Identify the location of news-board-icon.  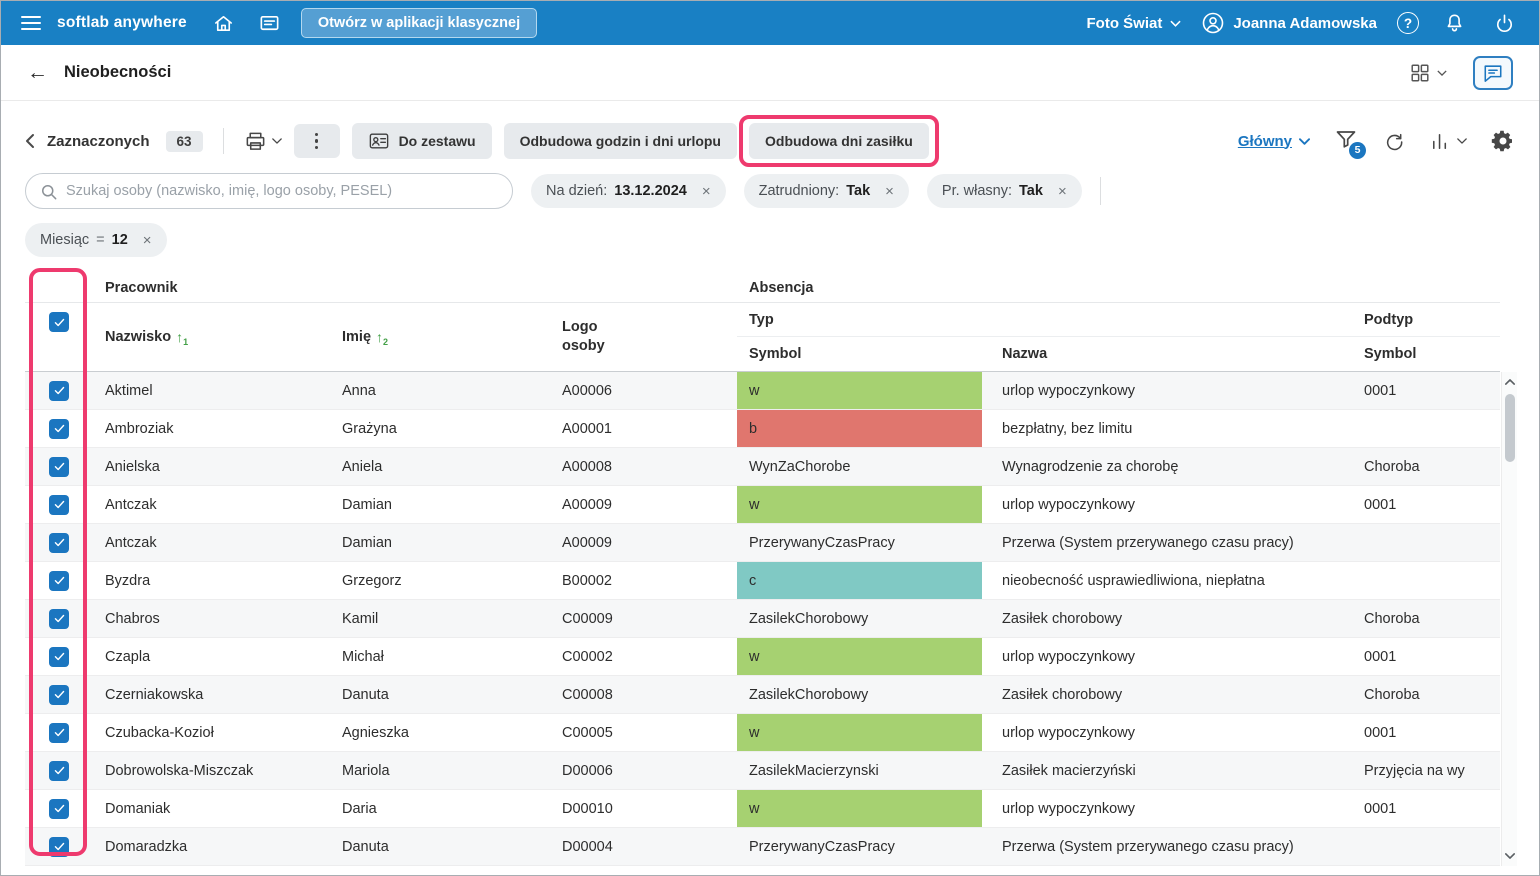
(269, 22).